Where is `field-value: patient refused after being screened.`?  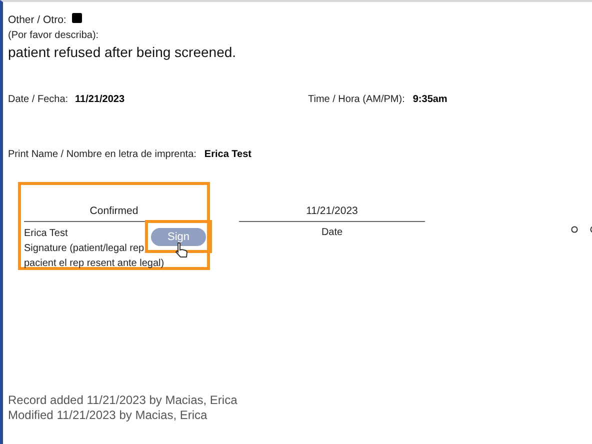
field-value: patient refused after being screened. is located at coordinates (123, 52).